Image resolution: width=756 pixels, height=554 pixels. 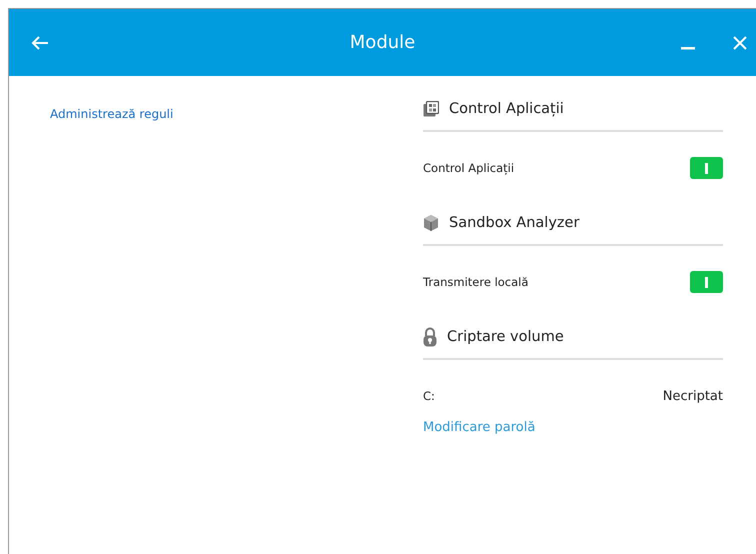 What do you see at coordinates (431, 109) in the screenshot?
I see `apps-icon` at bounding box center [431, 109].